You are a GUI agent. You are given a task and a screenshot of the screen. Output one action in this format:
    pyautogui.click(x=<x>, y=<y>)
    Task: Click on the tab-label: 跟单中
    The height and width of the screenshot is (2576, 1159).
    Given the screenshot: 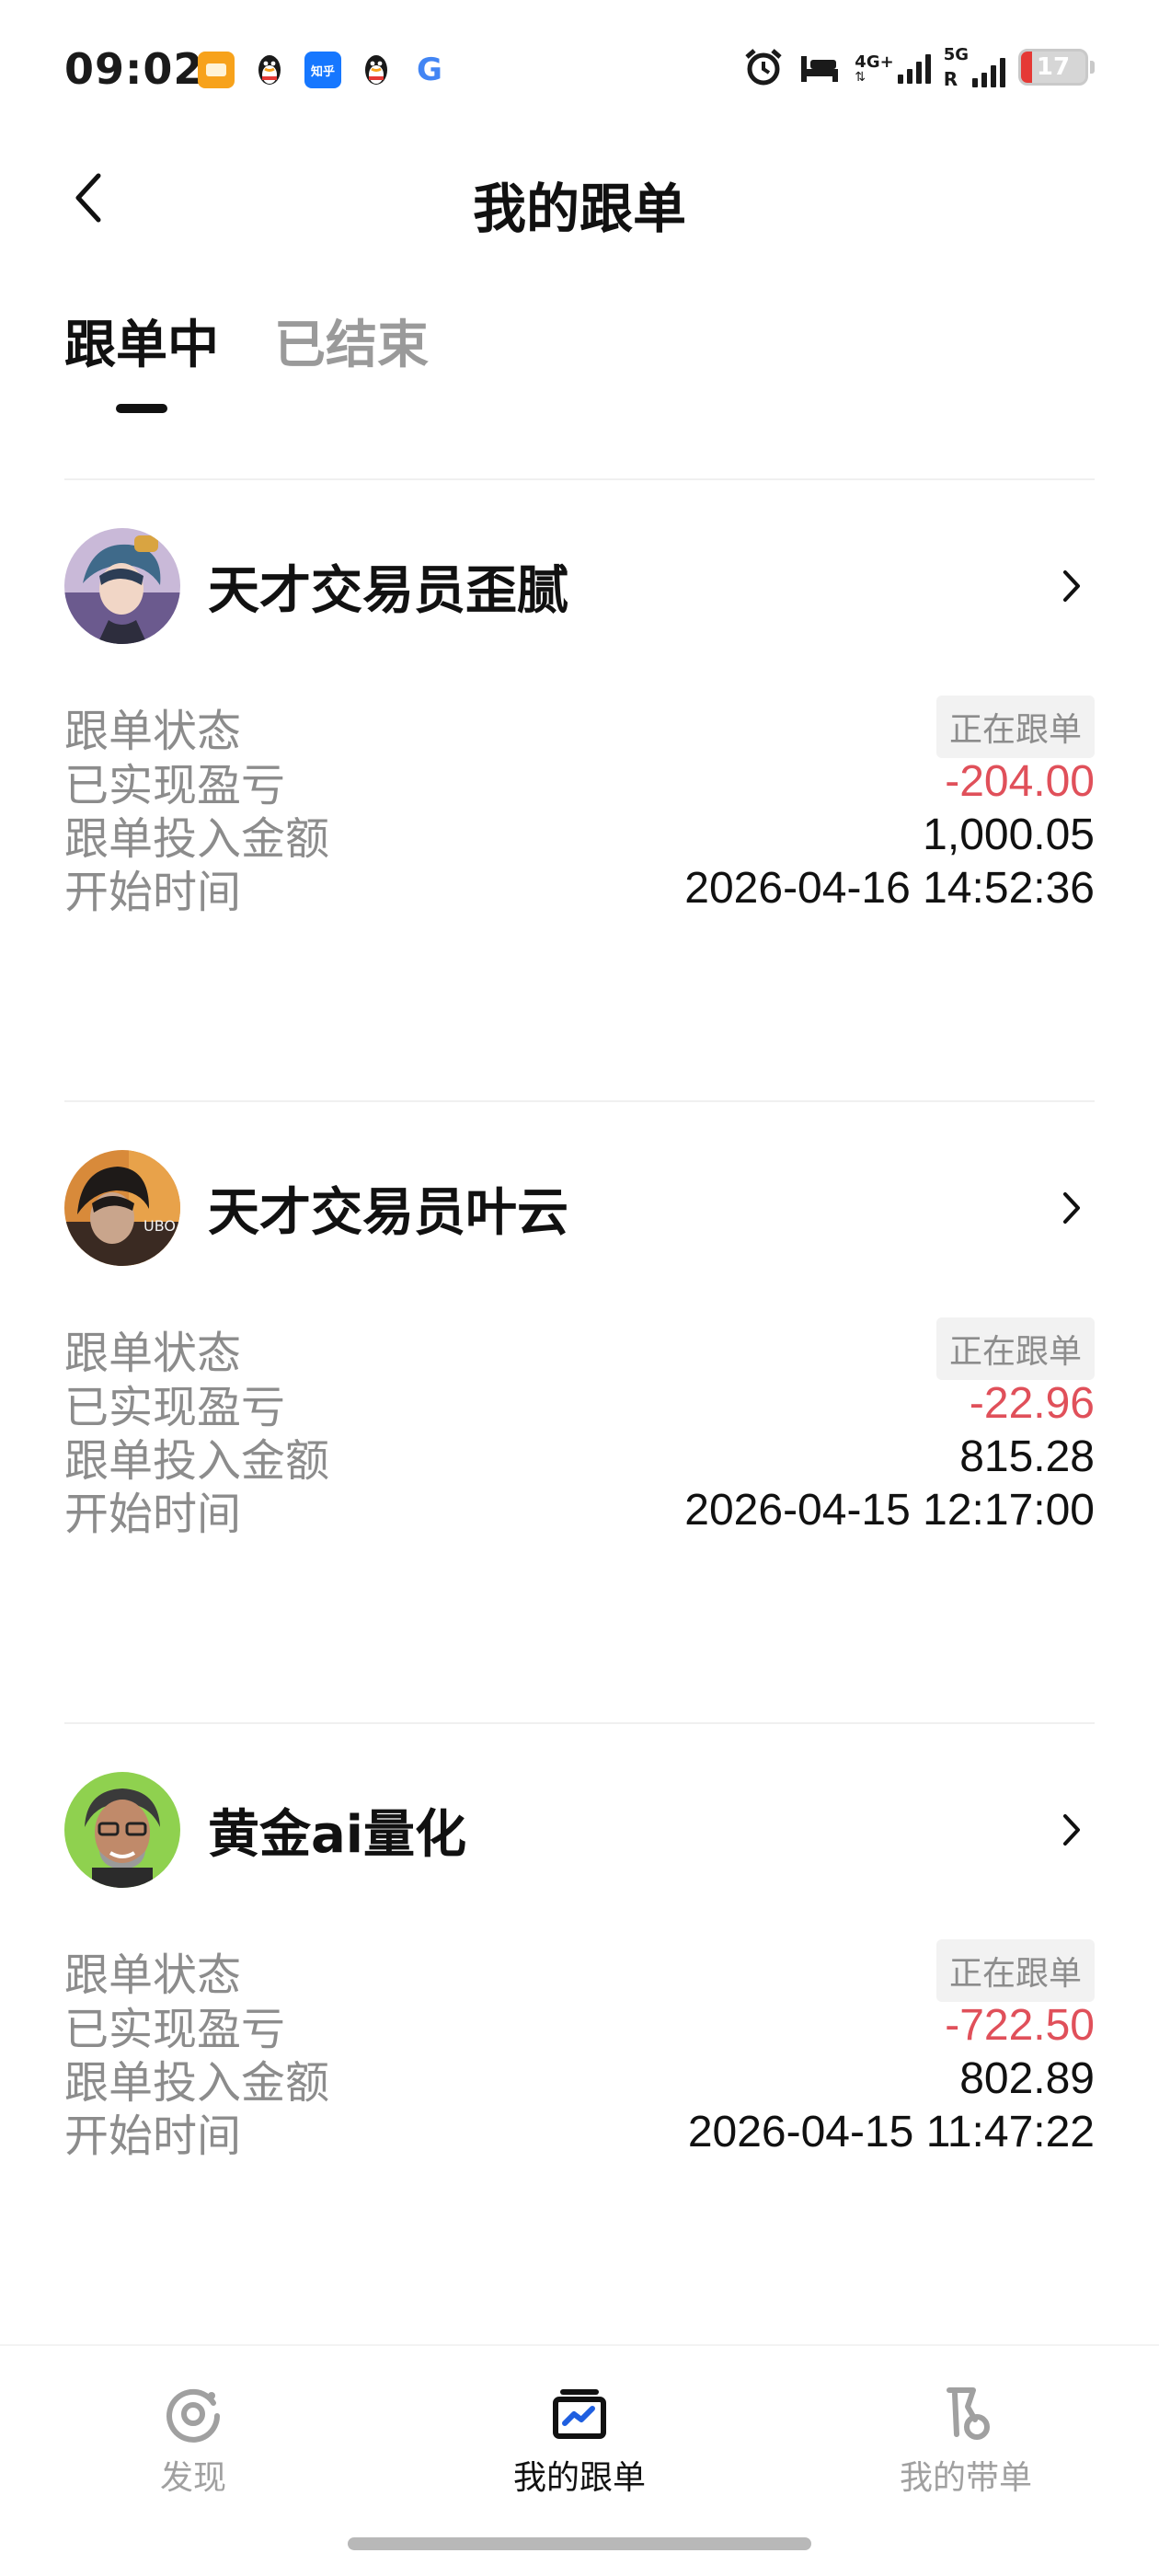 What is the action you would take?
    pyautogui.click(x=141, y=345)
    